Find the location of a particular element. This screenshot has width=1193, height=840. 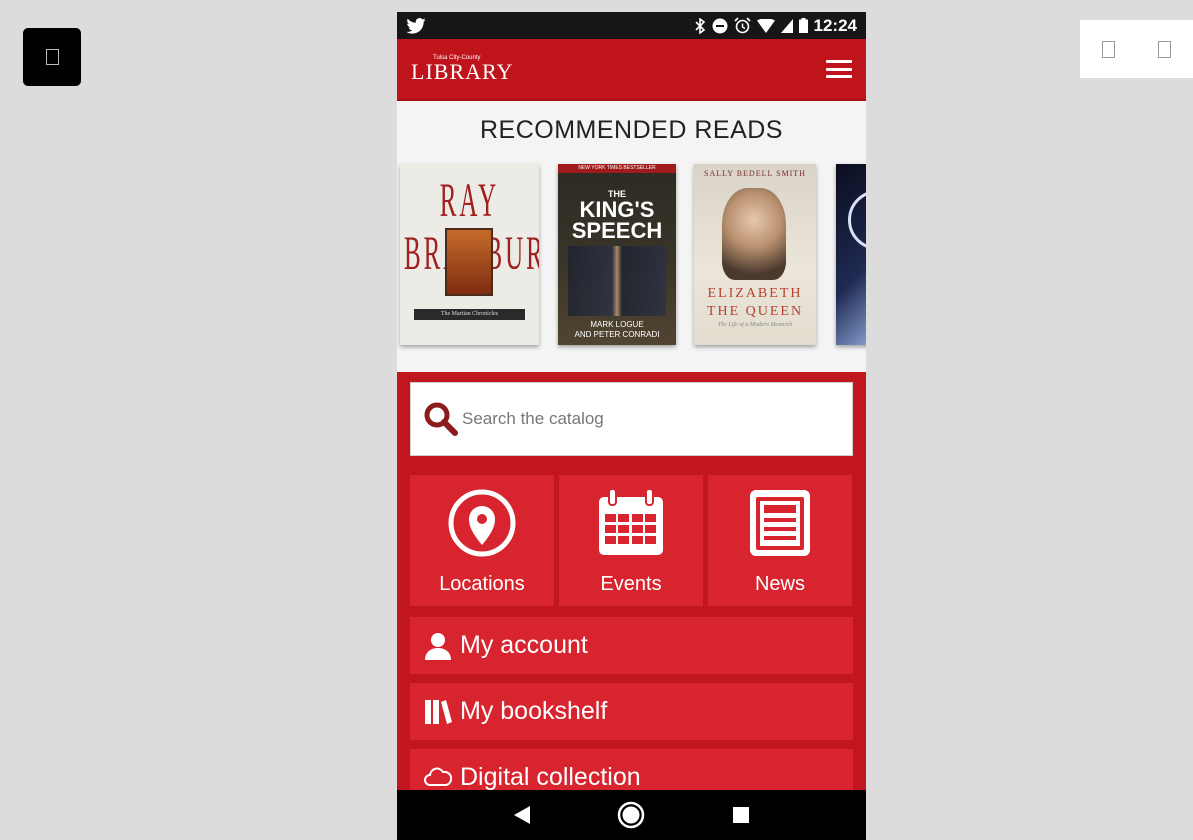

status-bar: 12:24 is located at coordinates (631, 25).